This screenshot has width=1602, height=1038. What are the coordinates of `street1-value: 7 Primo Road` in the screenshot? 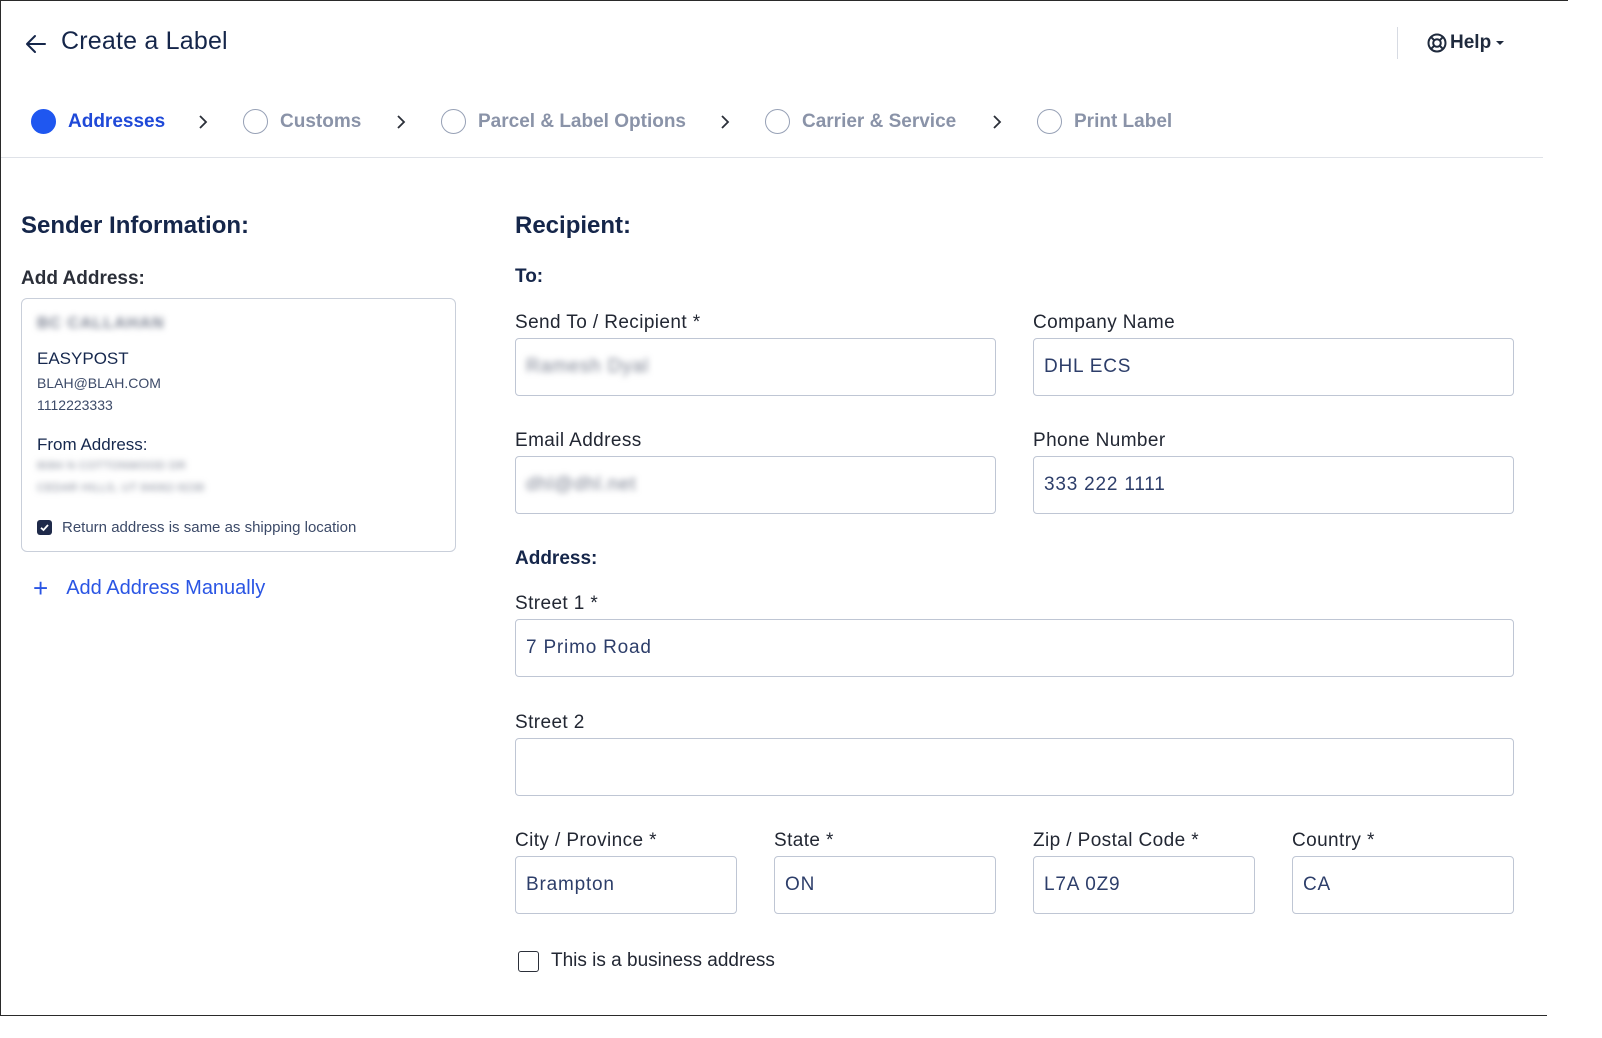 It's located at (589, 647).